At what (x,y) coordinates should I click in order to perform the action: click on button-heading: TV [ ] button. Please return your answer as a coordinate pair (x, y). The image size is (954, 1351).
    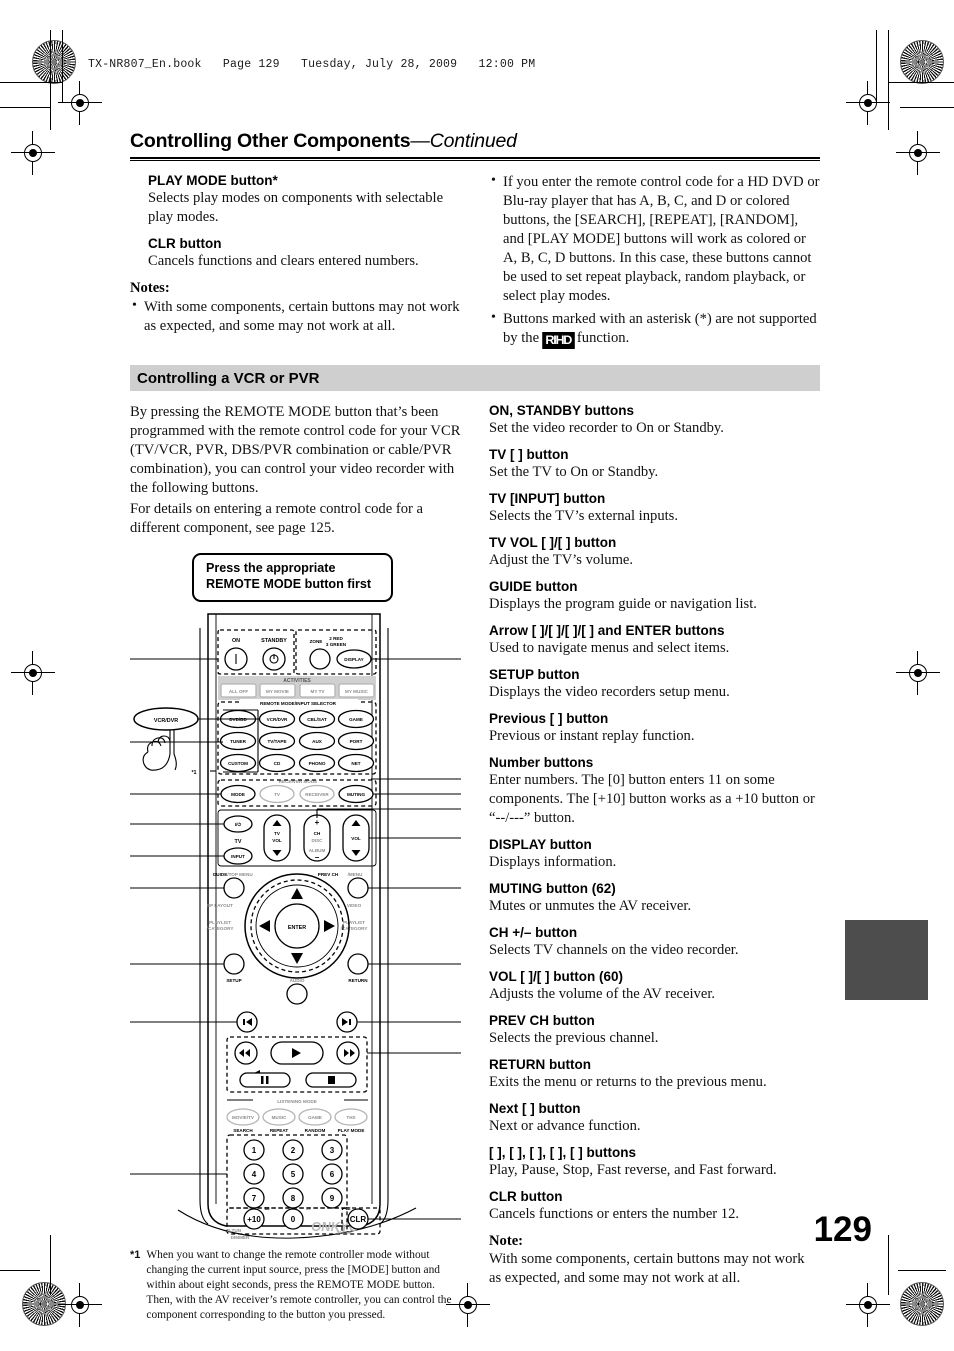
    Looking at the image, I should click on (529, 455).